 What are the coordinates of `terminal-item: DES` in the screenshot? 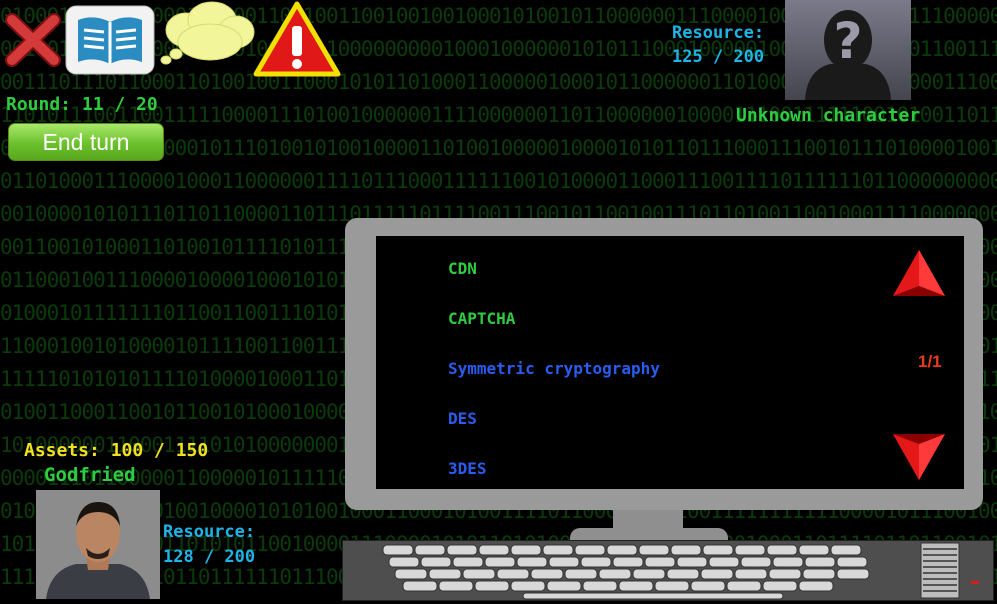 It's located at (462, 418).